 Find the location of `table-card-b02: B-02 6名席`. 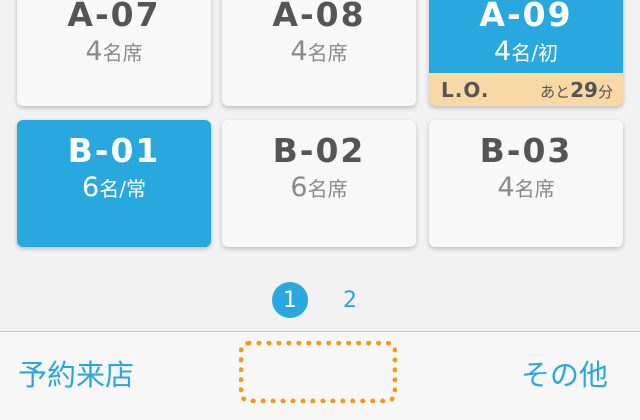

table-card-b02: B-02 6名席 is located at coordinates (319, 183).